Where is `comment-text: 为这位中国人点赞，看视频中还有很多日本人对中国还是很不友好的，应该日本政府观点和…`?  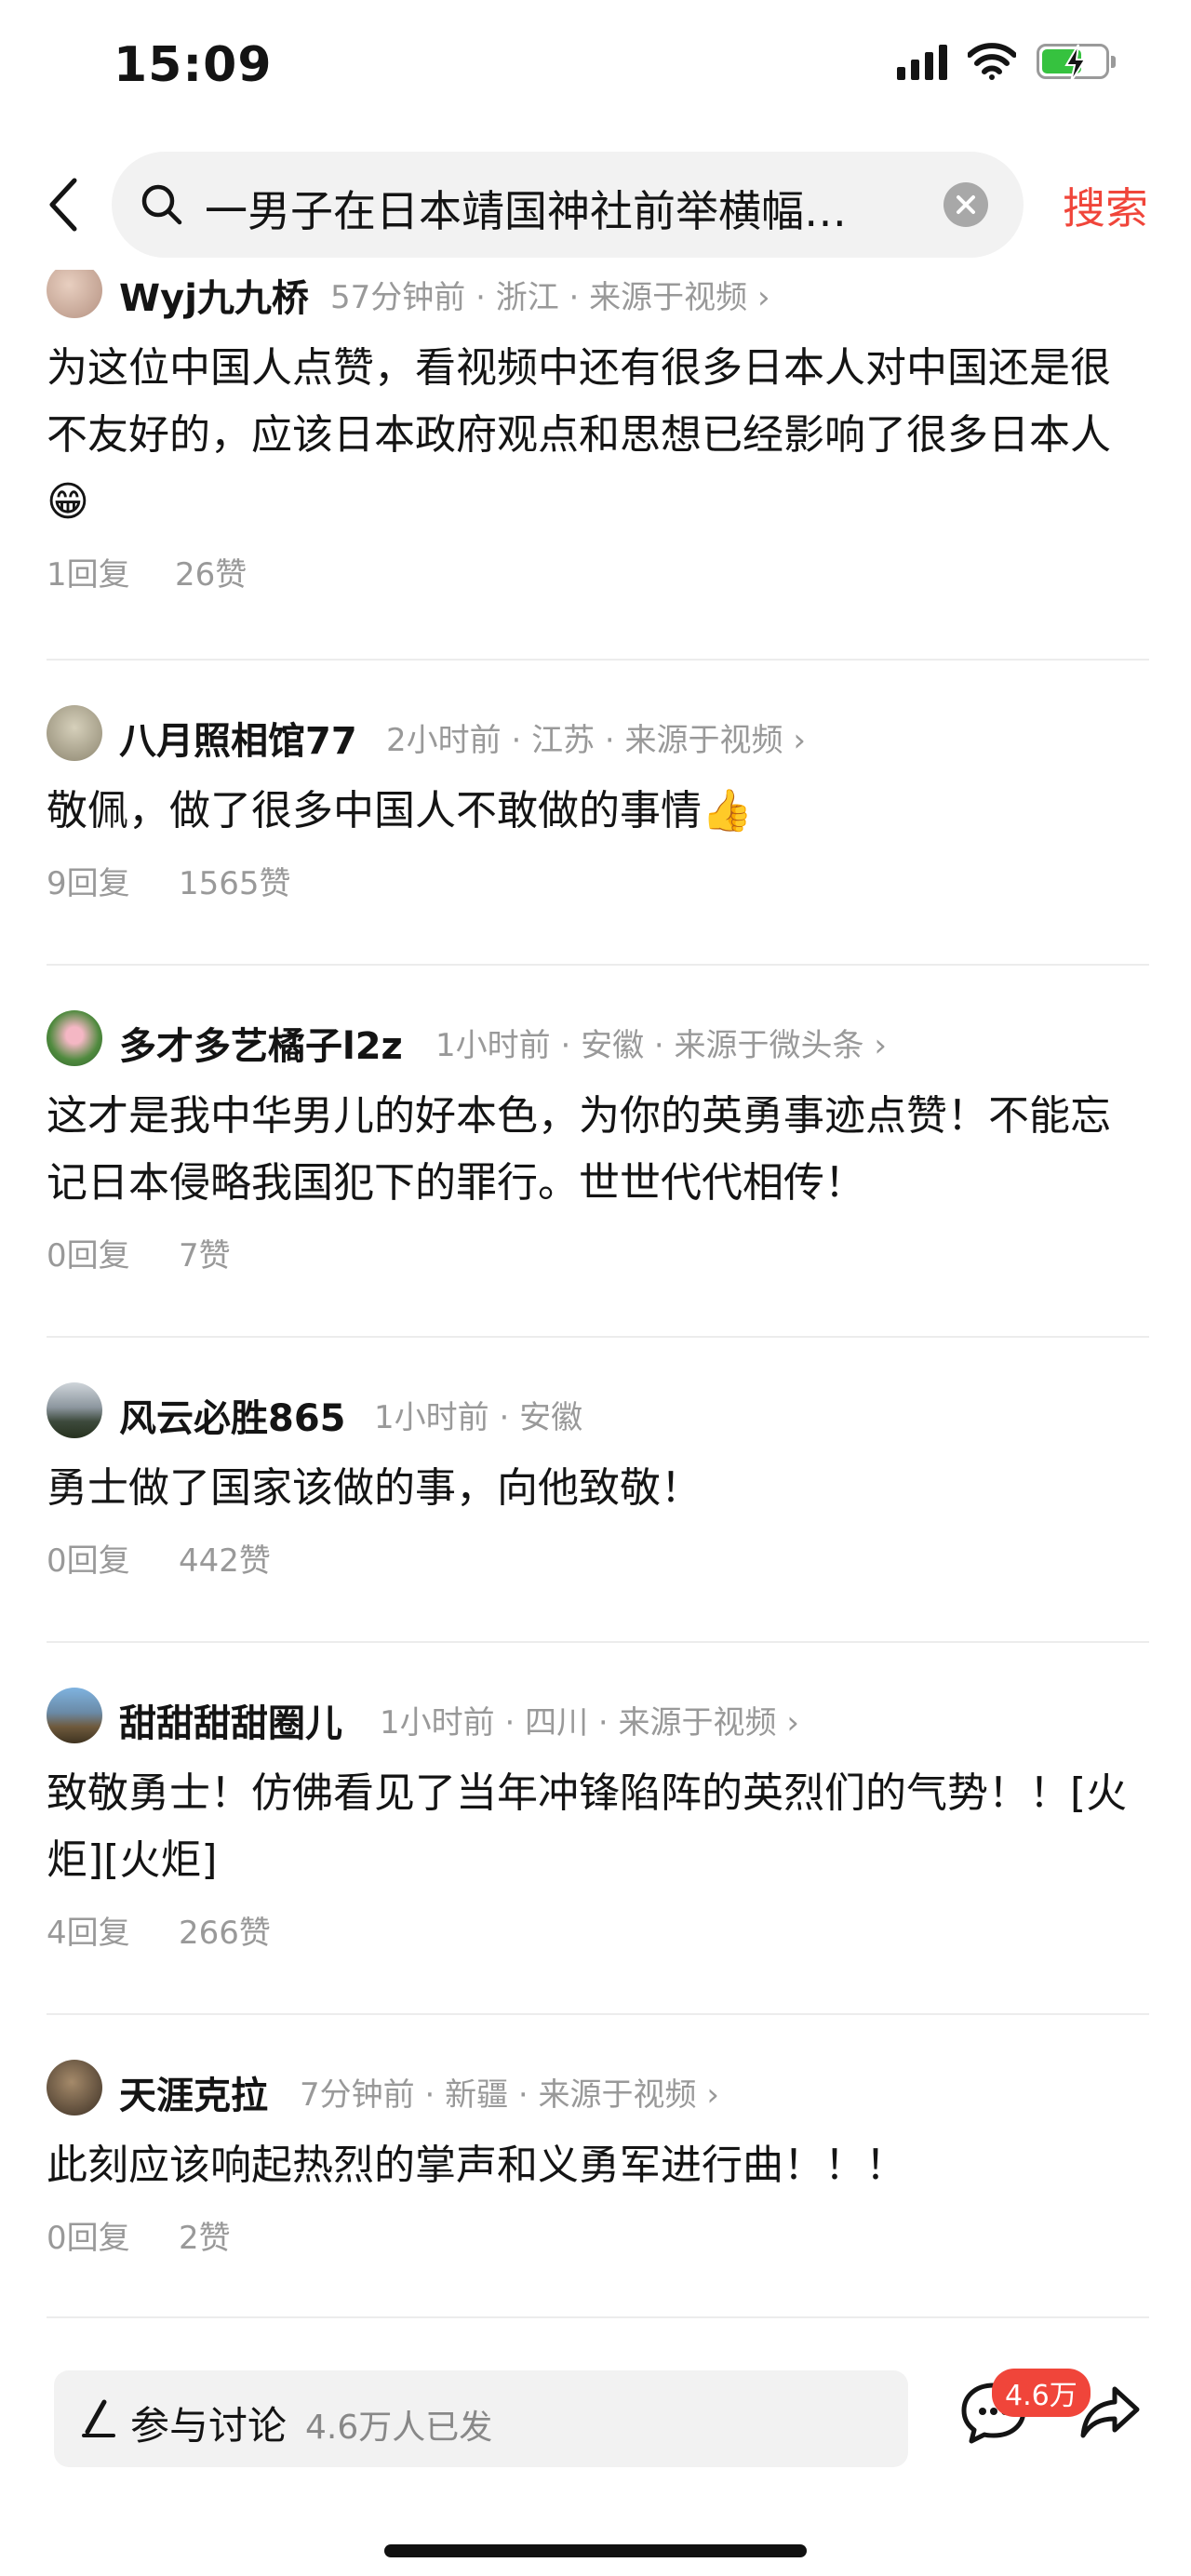 comment-text: 为这位中国人点赞，看视频中还有很多日本人对中国还是很不友好的，应该日本政府观点和… is located at coordinates (579, 435).